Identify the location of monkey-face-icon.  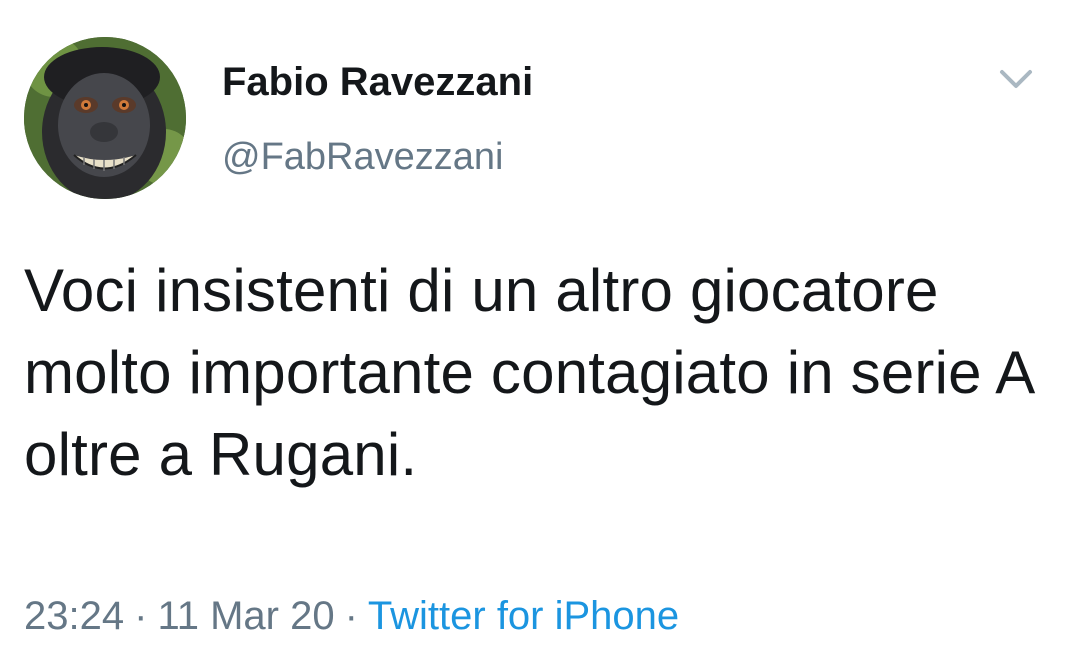
(105, 118).